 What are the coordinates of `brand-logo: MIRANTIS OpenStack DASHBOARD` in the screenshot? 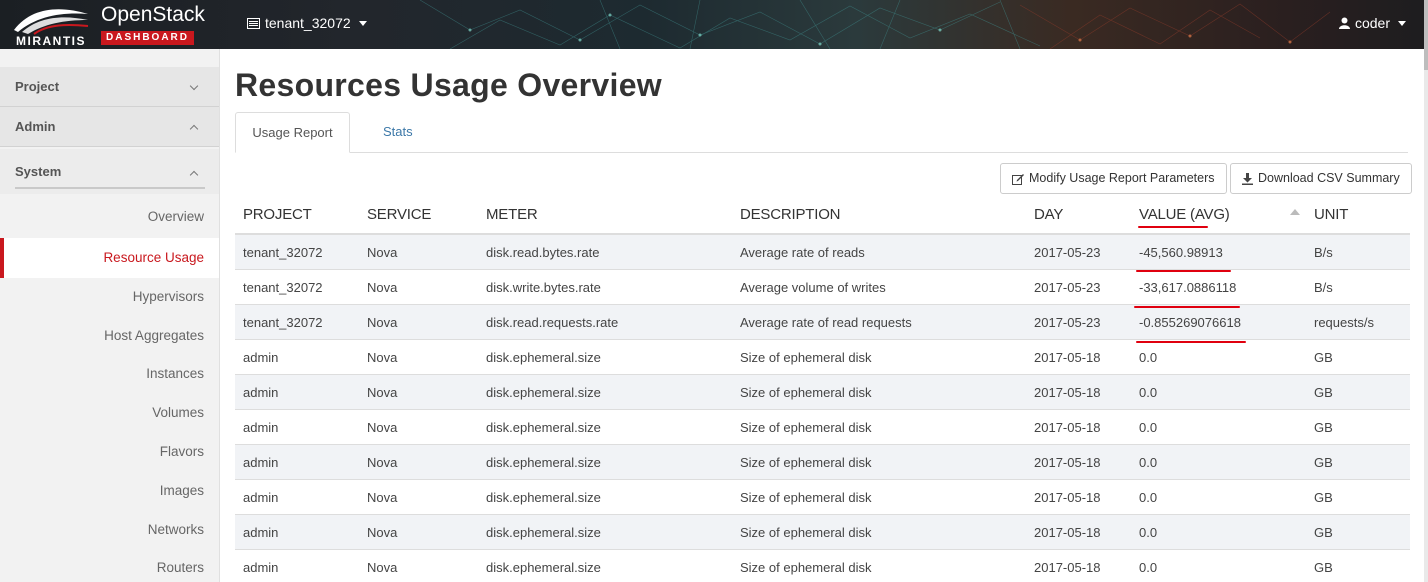 It's located at (106, 25).